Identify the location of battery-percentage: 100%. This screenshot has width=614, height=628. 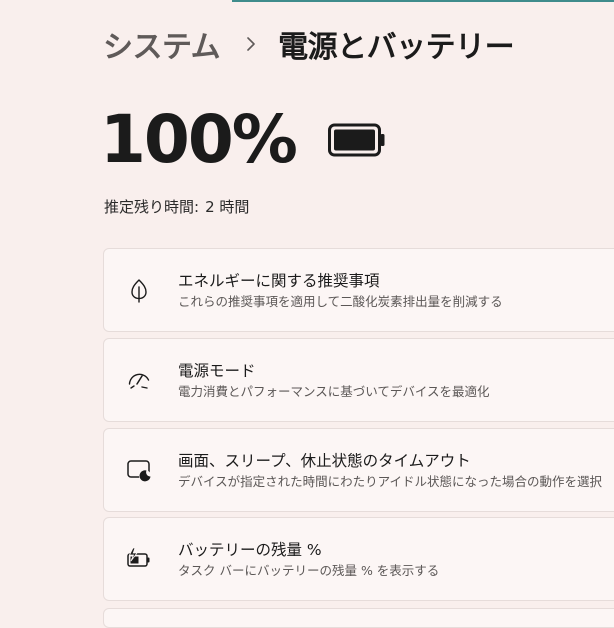
(199, 139).